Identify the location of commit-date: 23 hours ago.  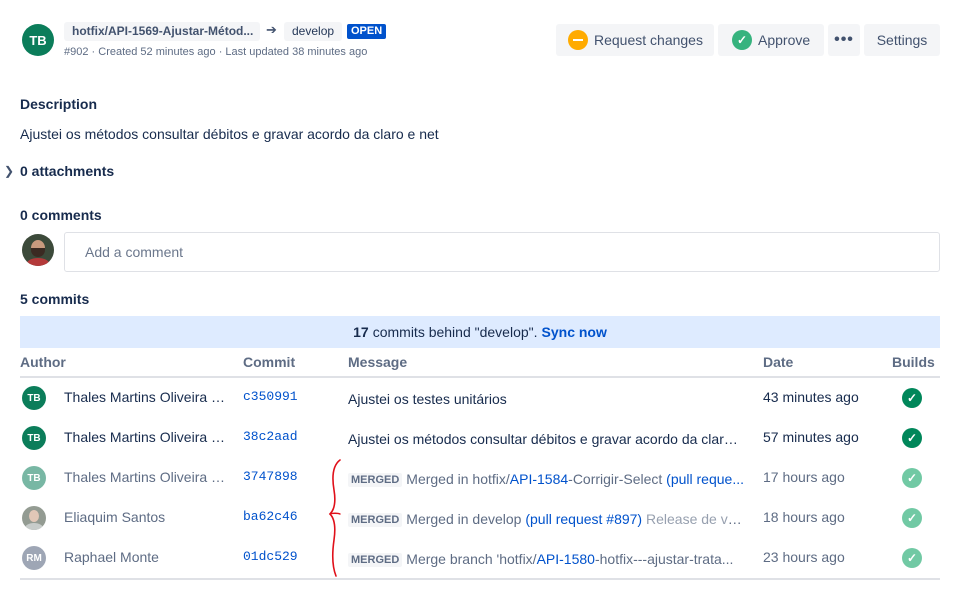
(804, 557).